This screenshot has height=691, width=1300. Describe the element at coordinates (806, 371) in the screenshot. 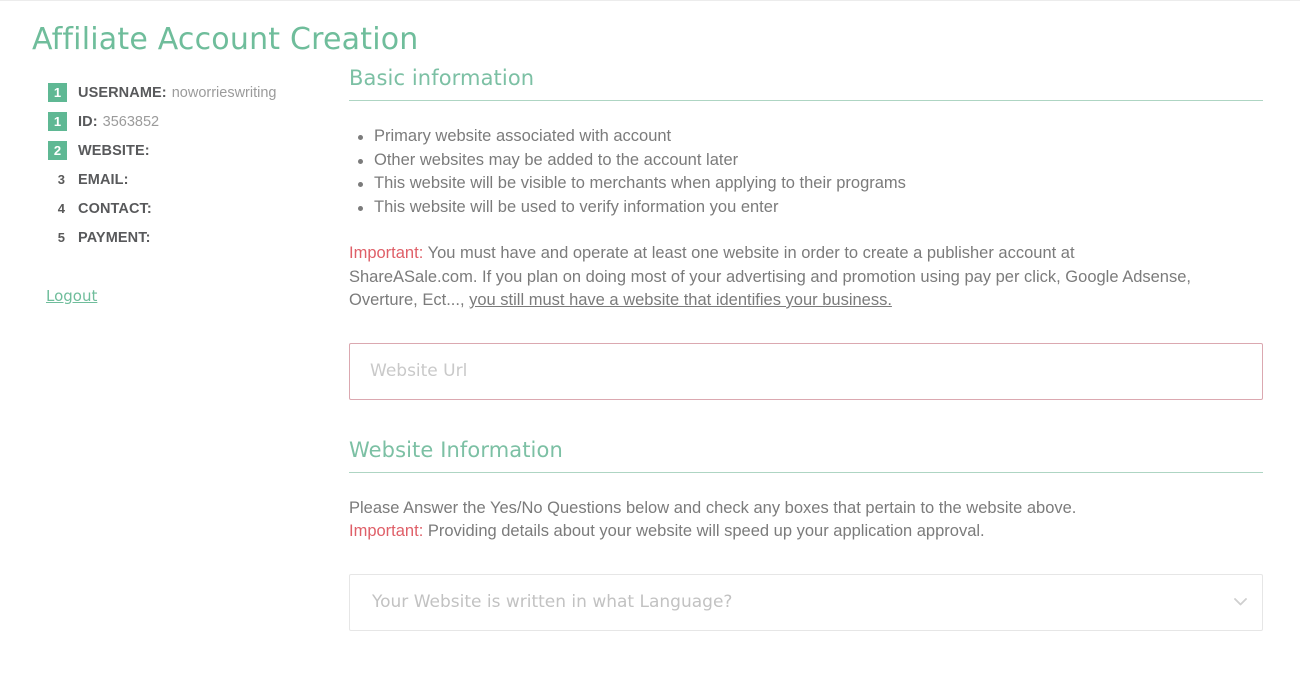

I see `website-url-input` at that location.